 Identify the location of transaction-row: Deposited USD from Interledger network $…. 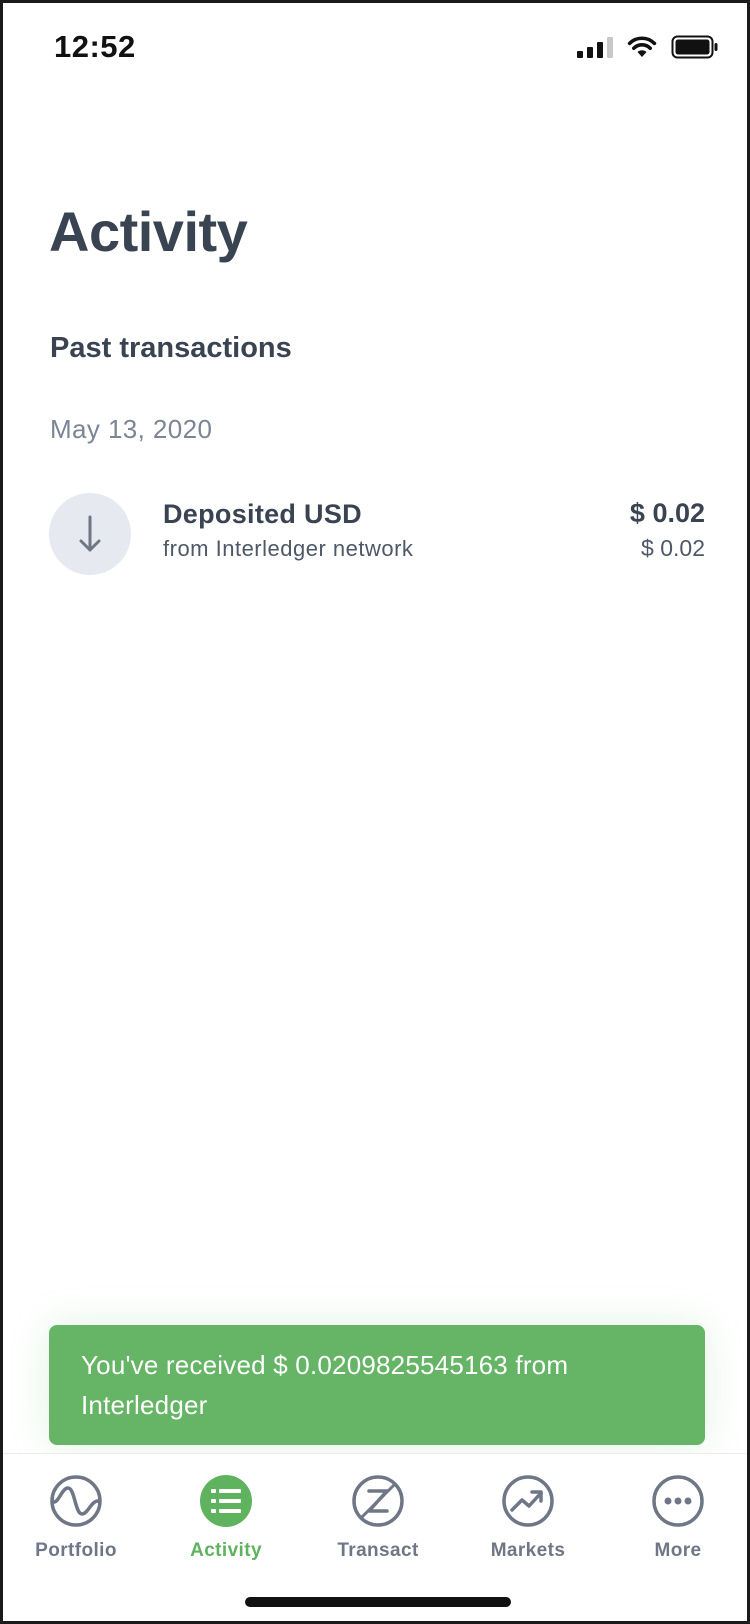
(377, 533).